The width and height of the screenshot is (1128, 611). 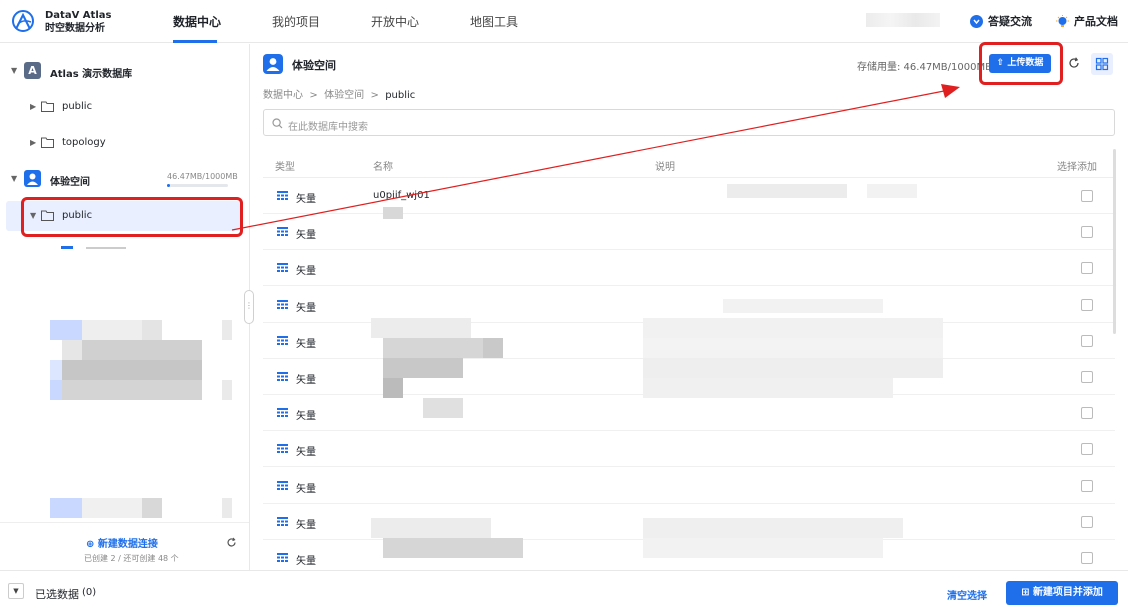 I want to click on space-storage-text: 46.47MB/1000MB, so click(x=202, y=176).